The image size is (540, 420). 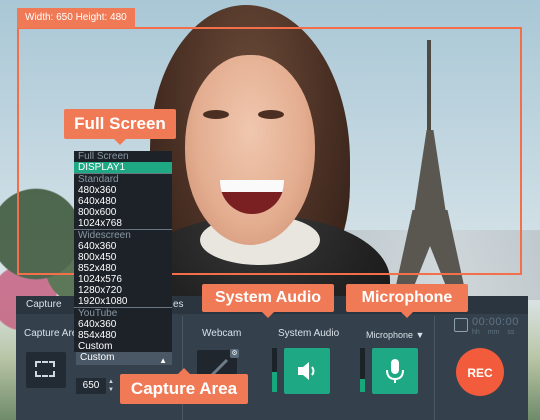 I want to click on gear-icon: ⚙, so click(x=234, y=353).